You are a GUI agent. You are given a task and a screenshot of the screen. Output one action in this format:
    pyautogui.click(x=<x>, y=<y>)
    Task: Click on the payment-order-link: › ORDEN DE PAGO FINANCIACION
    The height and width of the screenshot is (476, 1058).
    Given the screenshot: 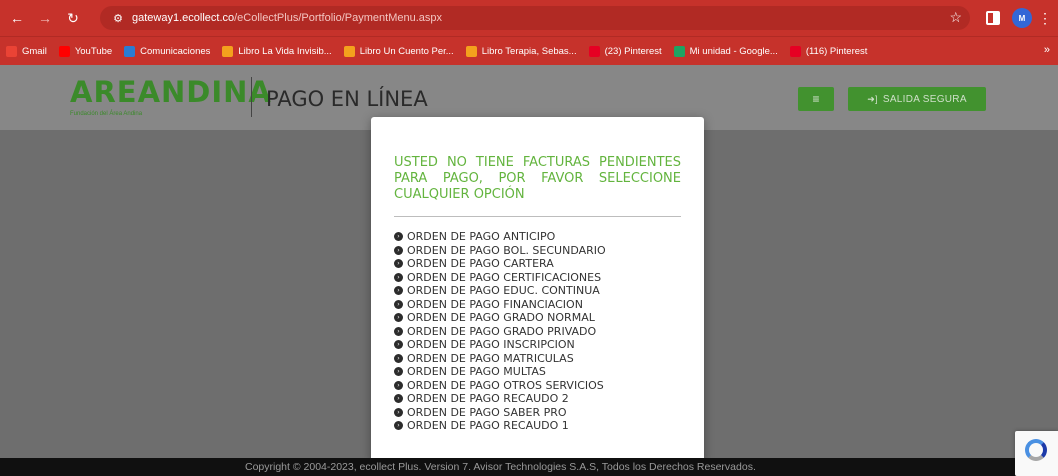 What is the action you would take?
    pyautogui.click(x=500, y=305)
    